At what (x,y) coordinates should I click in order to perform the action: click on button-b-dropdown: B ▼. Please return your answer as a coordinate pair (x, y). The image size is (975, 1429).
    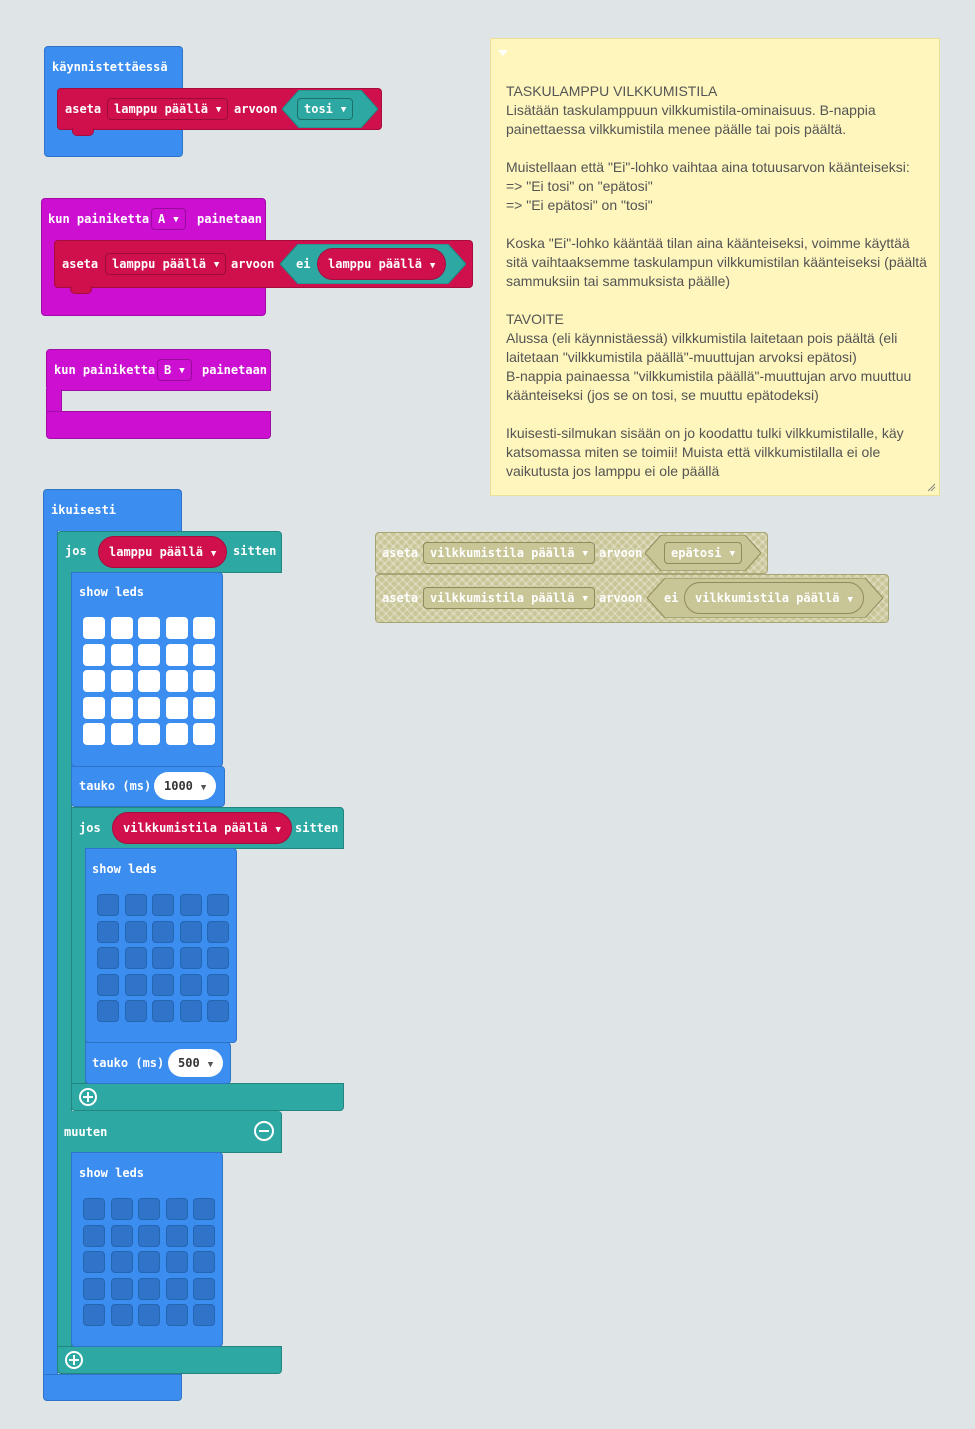
    Looking at the image, I should click on (174, 370).